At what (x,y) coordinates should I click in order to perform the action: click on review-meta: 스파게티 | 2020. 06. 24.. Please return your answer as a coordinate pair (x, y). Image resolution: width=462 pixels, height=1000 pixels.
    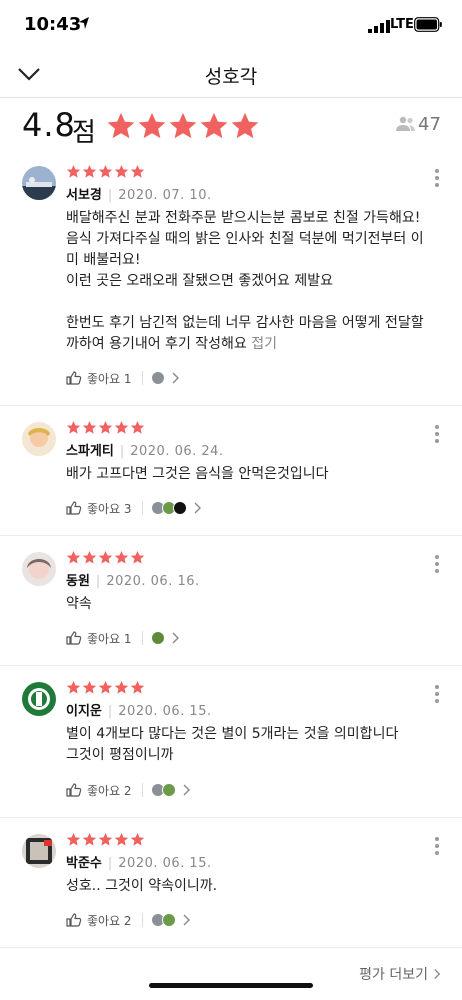
    Looking at the image, I should click on (145, 451).